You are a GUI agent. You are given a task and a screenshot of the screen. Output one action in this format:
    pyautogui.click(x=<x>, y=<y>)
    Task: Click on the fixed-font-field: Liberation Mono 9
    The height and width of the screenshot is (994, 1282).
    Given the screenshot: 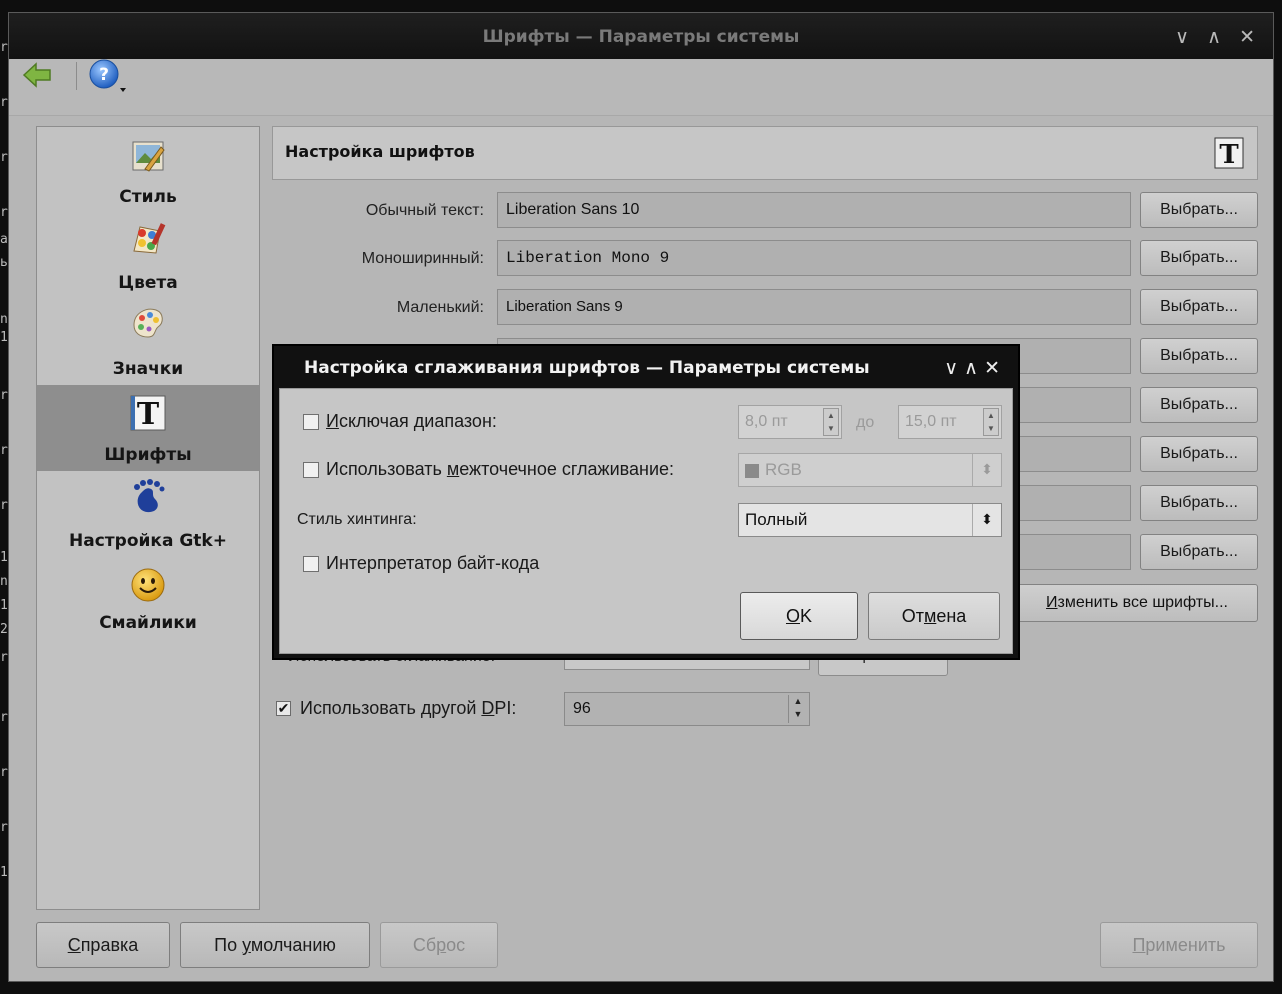 What is the action you would take?
    pyautogui.click(x=814, y=258)
    